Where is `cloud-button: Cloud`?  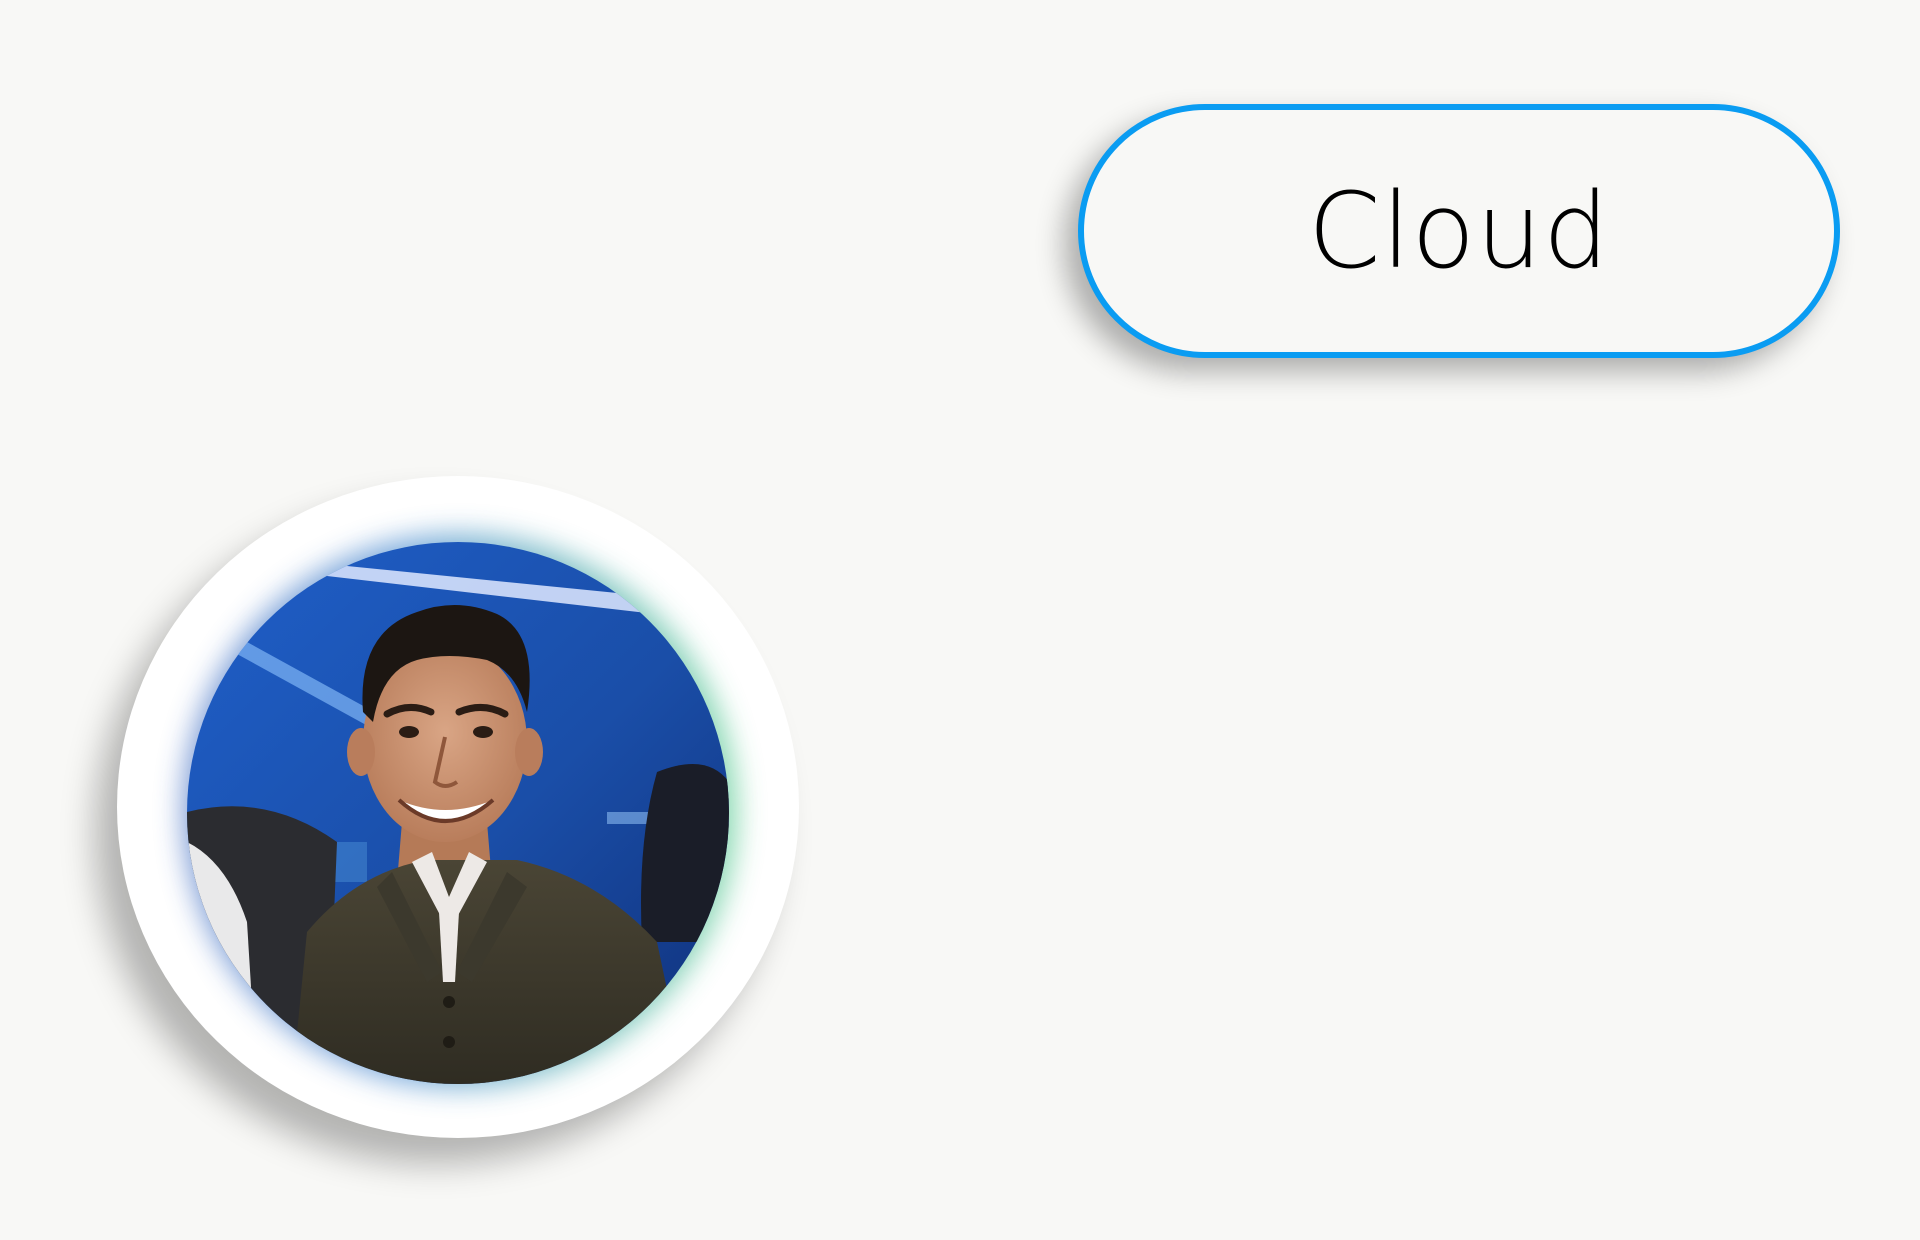 cloud-button: Cloud is located at coordinates (1459, 231).